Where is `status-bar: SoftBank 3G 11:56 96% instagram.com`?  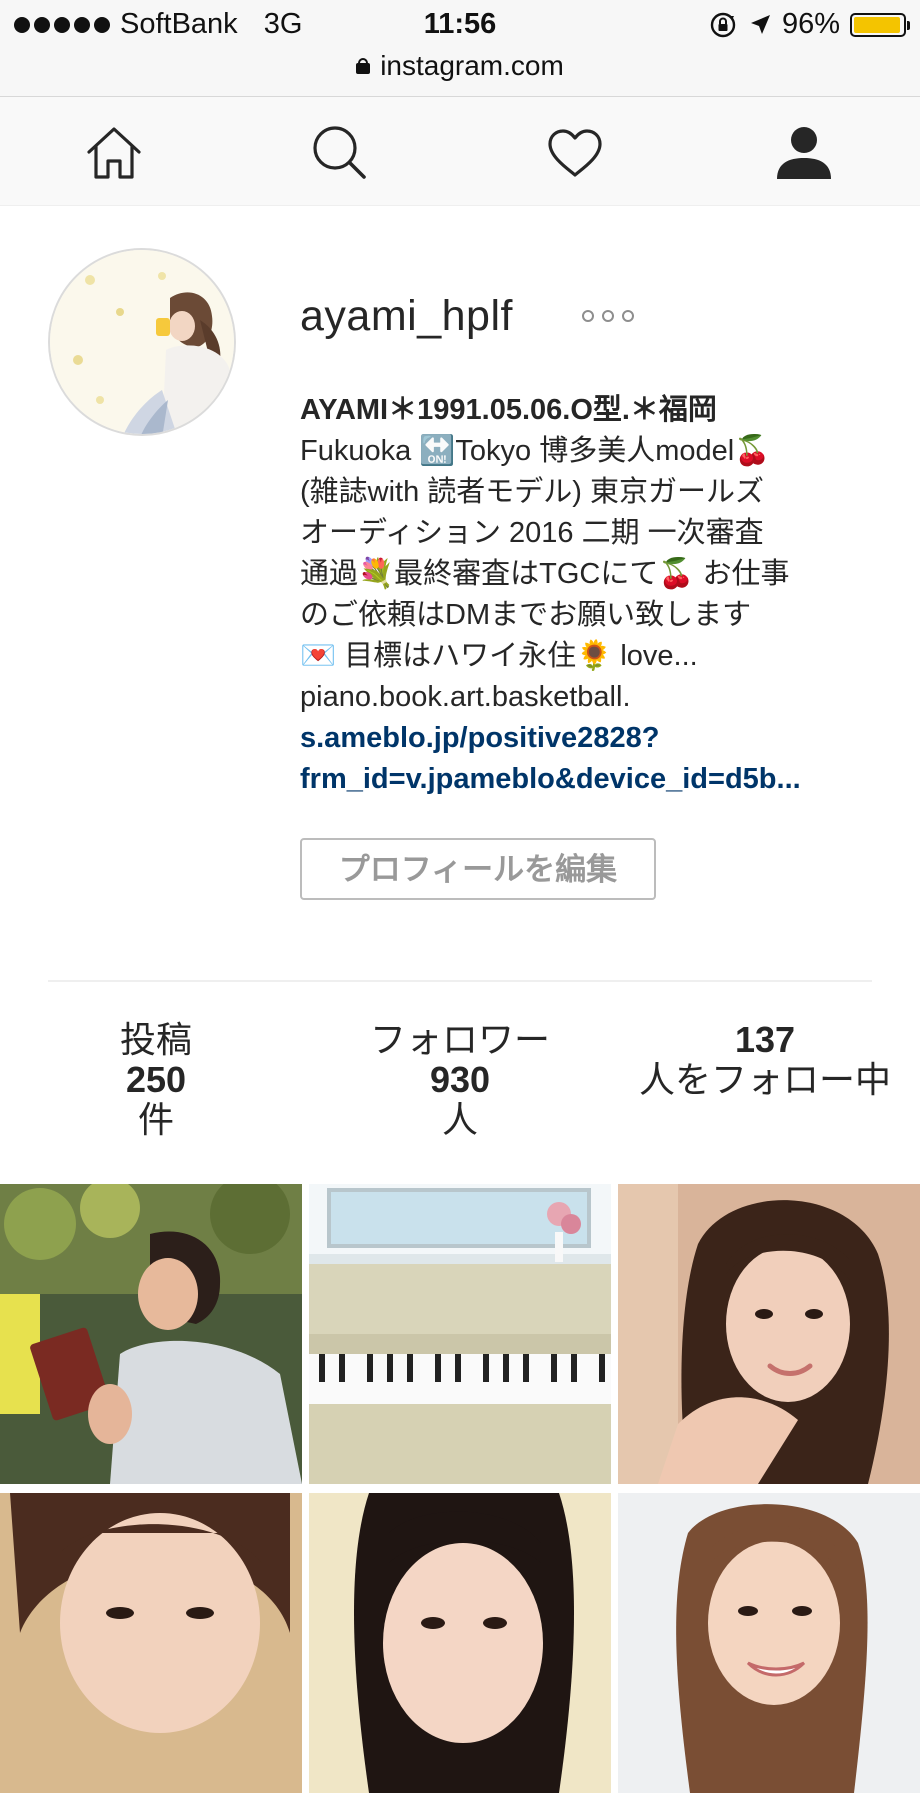
status-bar: SoftBank 3G 11:56 96% instagram.com is located at coordinates (460, 48).